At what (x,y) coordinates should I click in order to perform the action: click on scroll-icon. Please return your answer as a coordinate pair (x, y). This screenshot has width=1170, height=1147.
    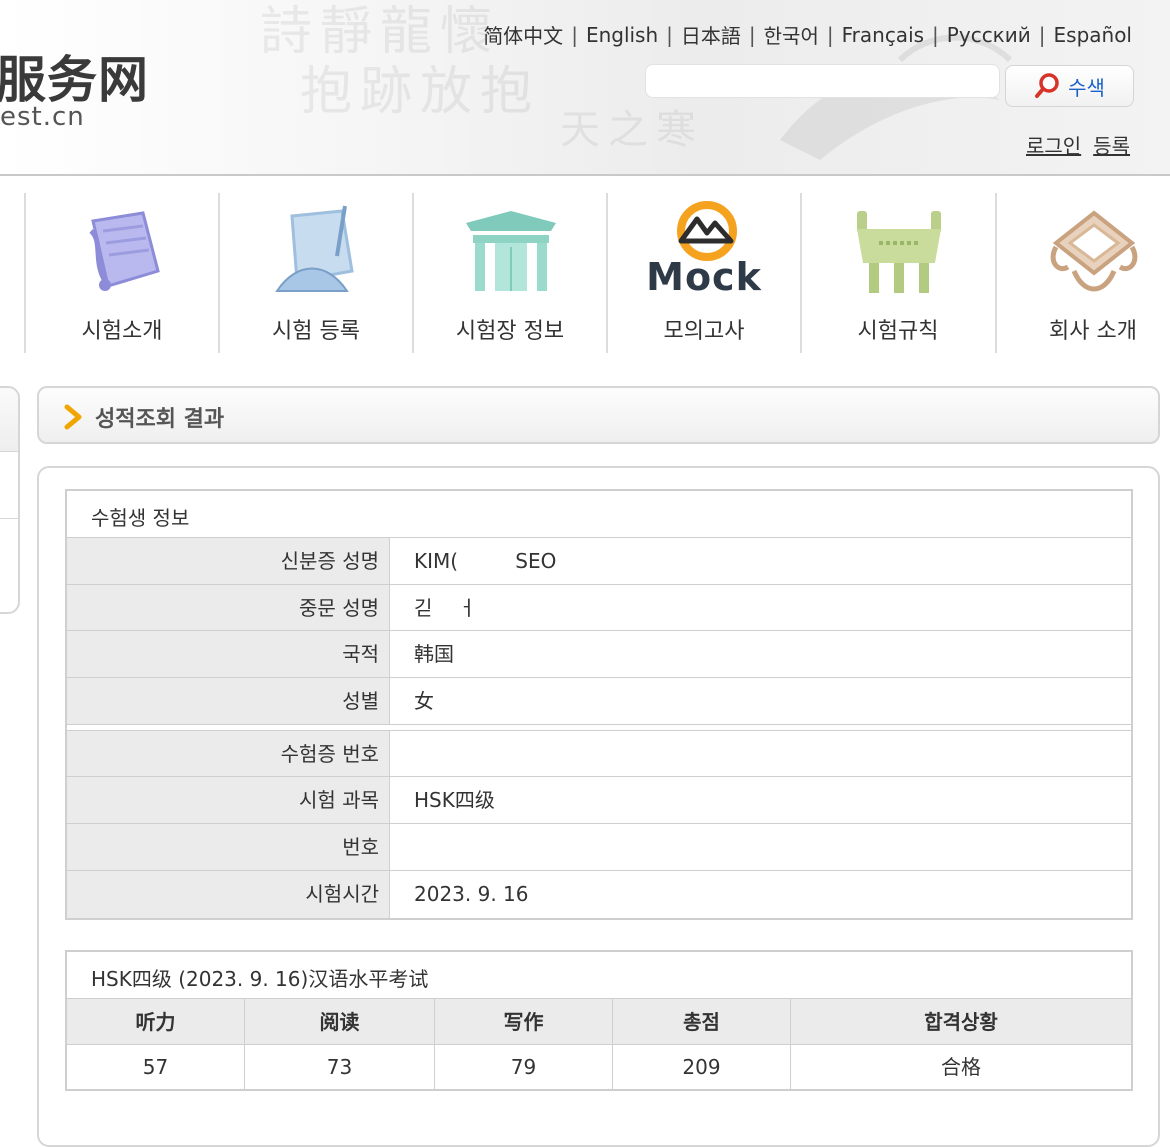
    Looking at the image, I should click on (123, 251).